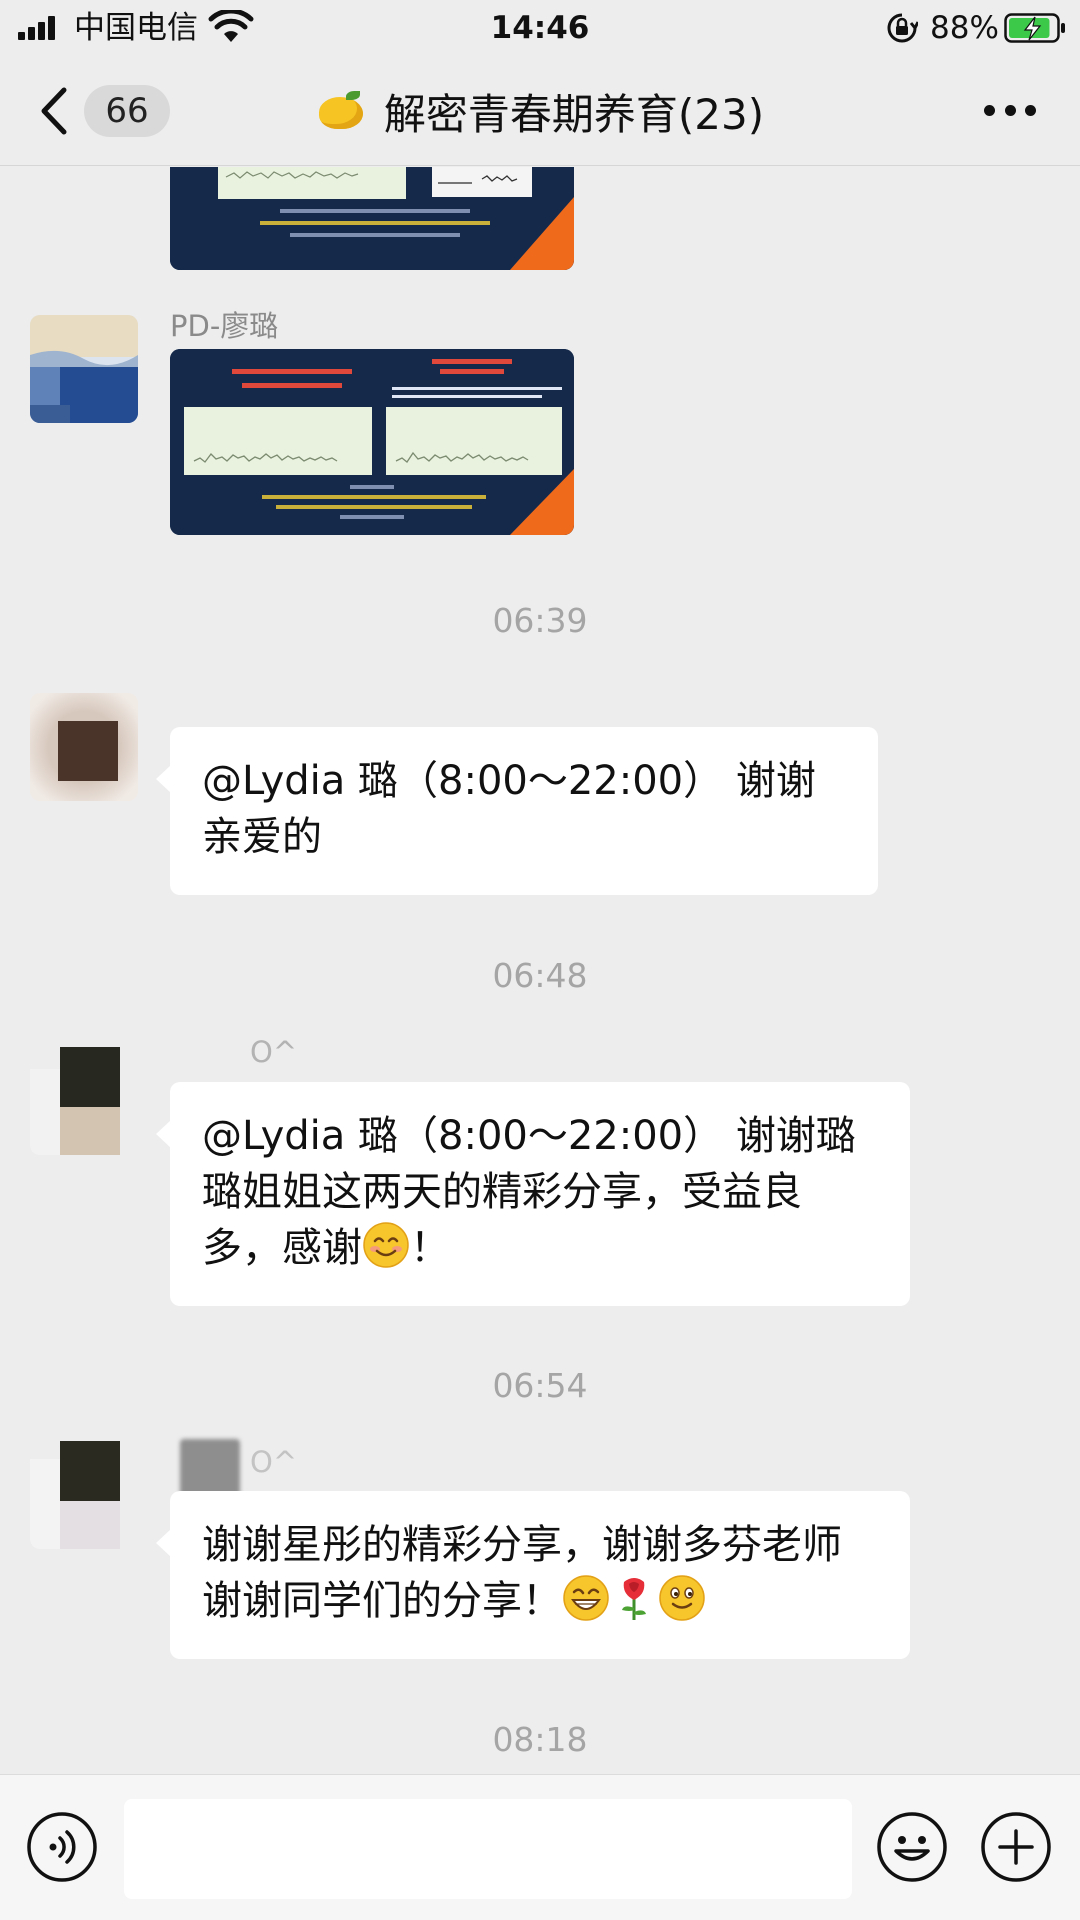  I want to click on status-bar: 中国电信 14:46 88%, so click(540, 28).